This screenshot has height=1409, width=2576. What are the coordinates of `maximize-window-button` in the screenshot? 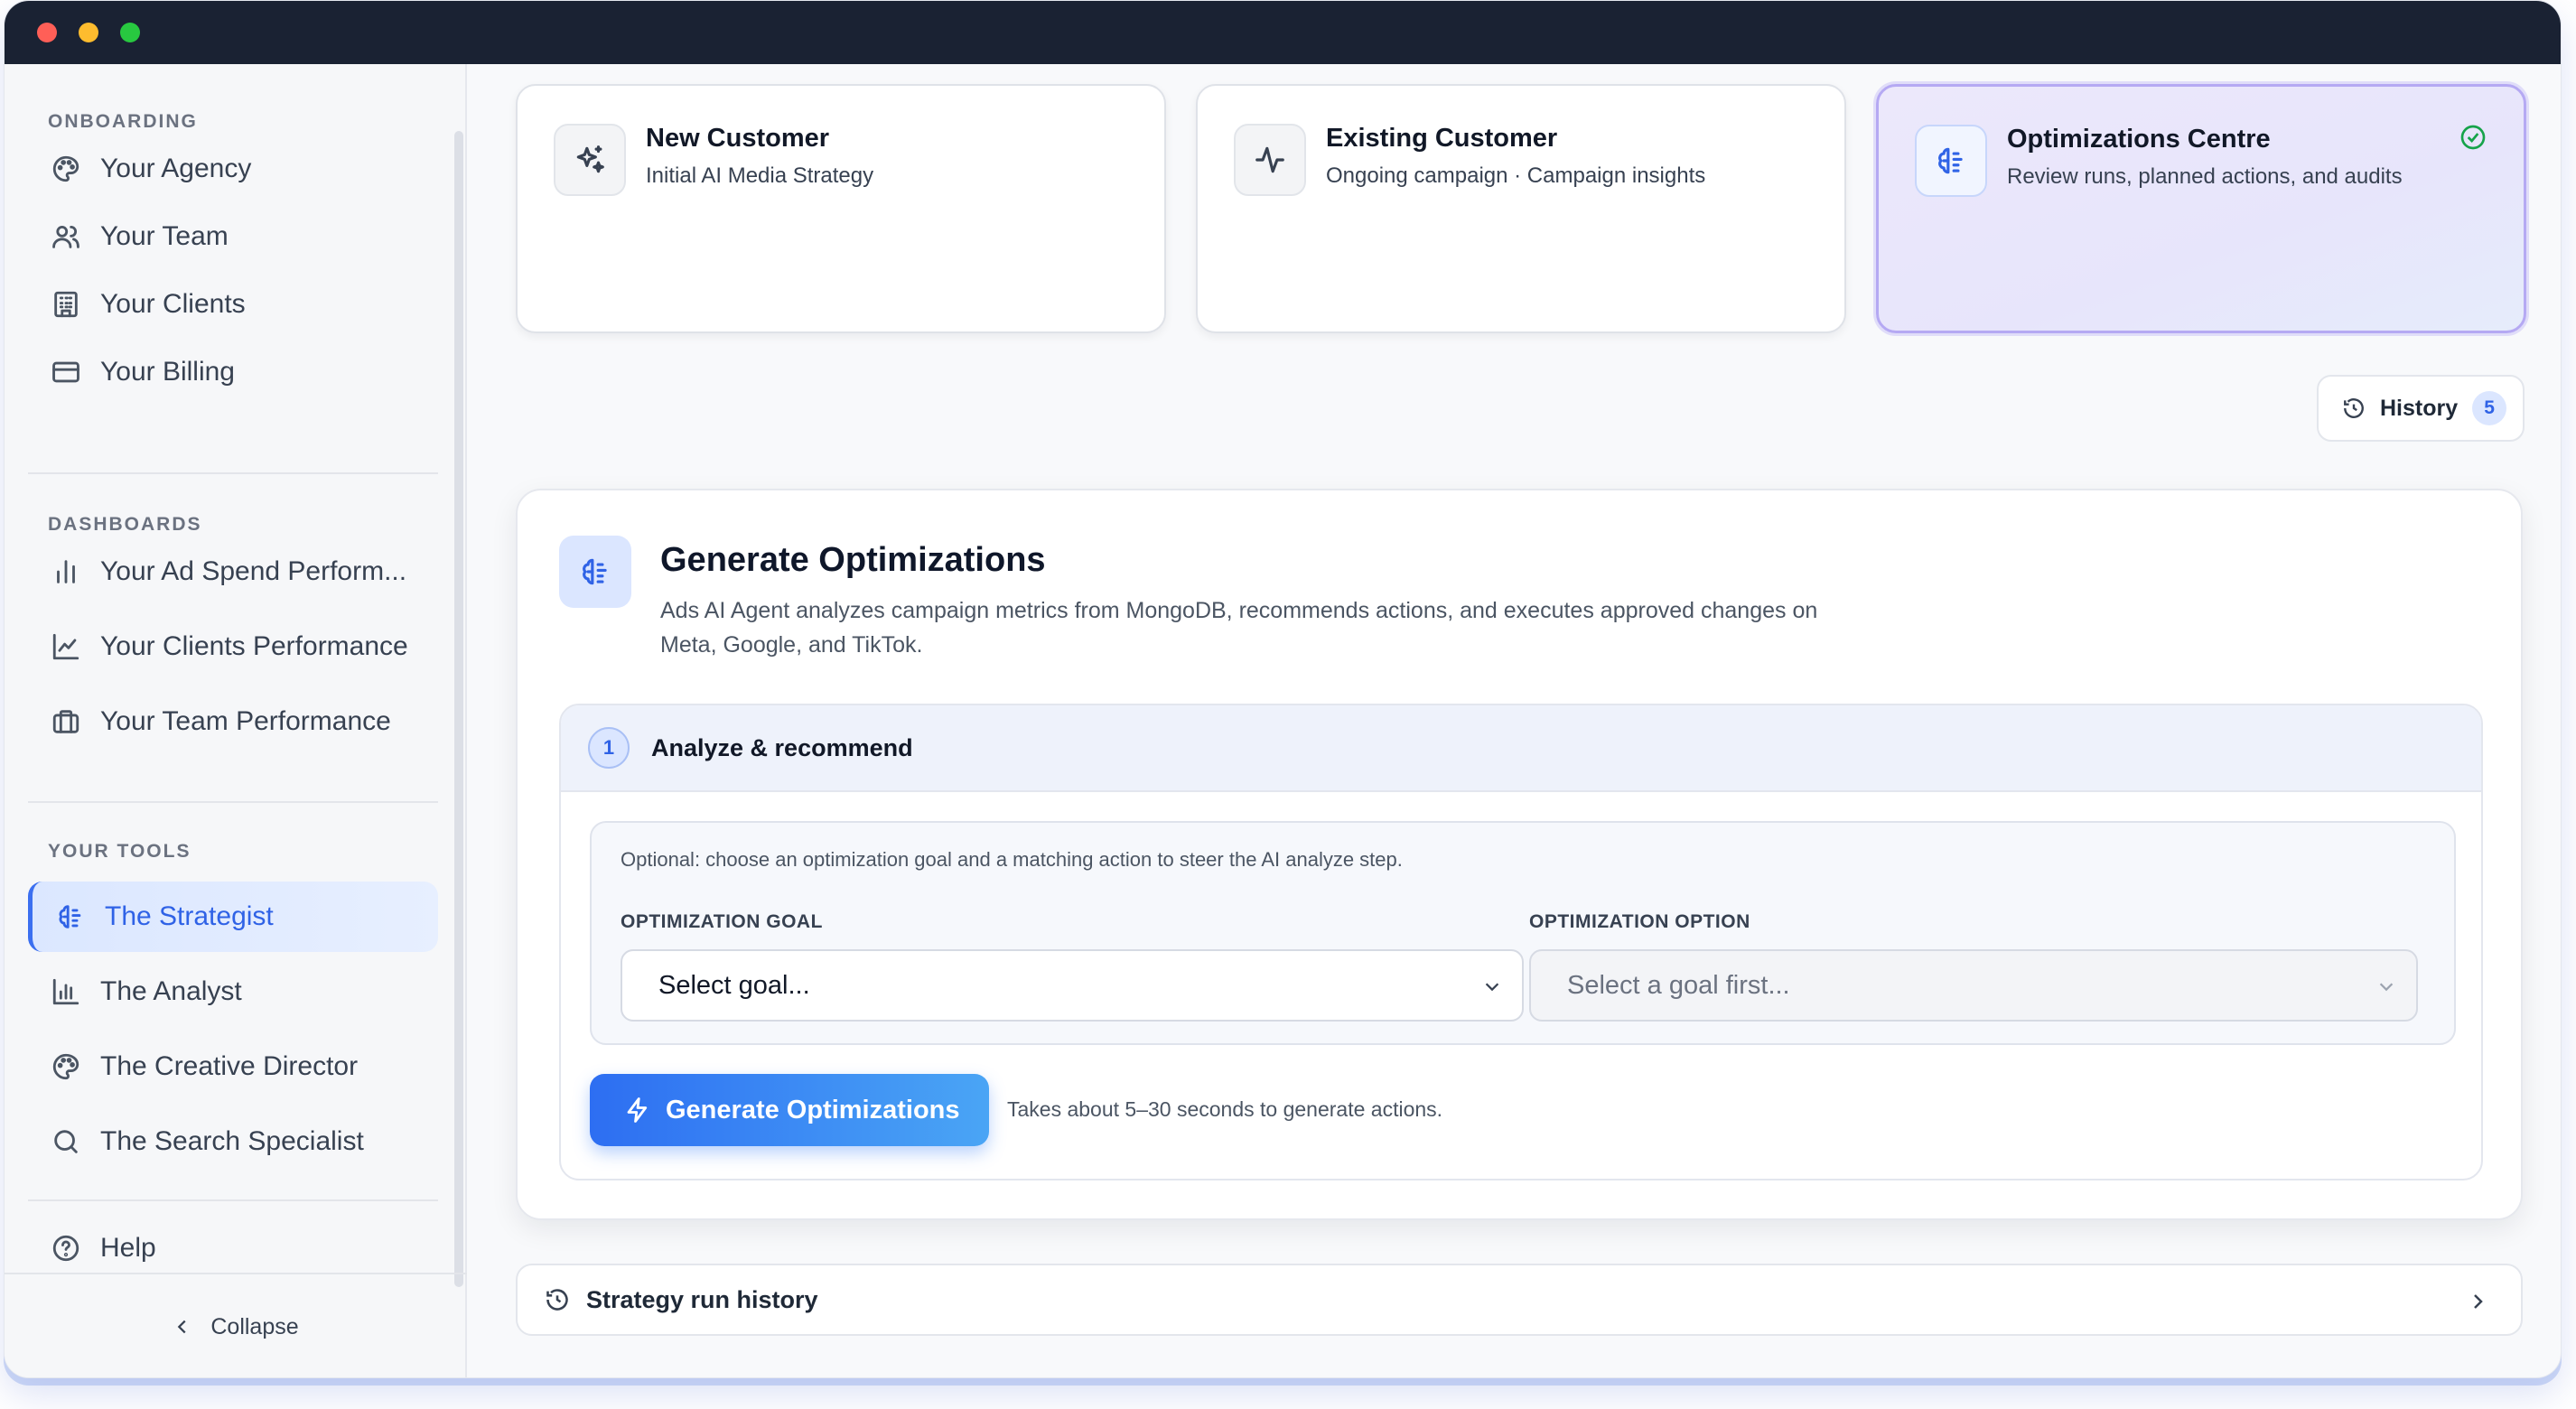 It's located at (130, 32).